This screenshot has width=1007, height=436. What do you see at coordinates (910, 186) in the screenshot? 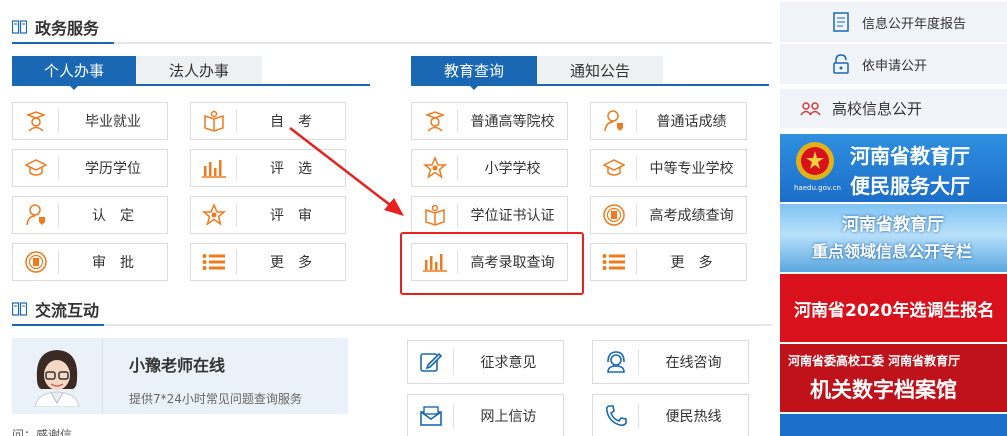
I see `banner-line2: 便民服务大厅` at bounding box center [910, 186].